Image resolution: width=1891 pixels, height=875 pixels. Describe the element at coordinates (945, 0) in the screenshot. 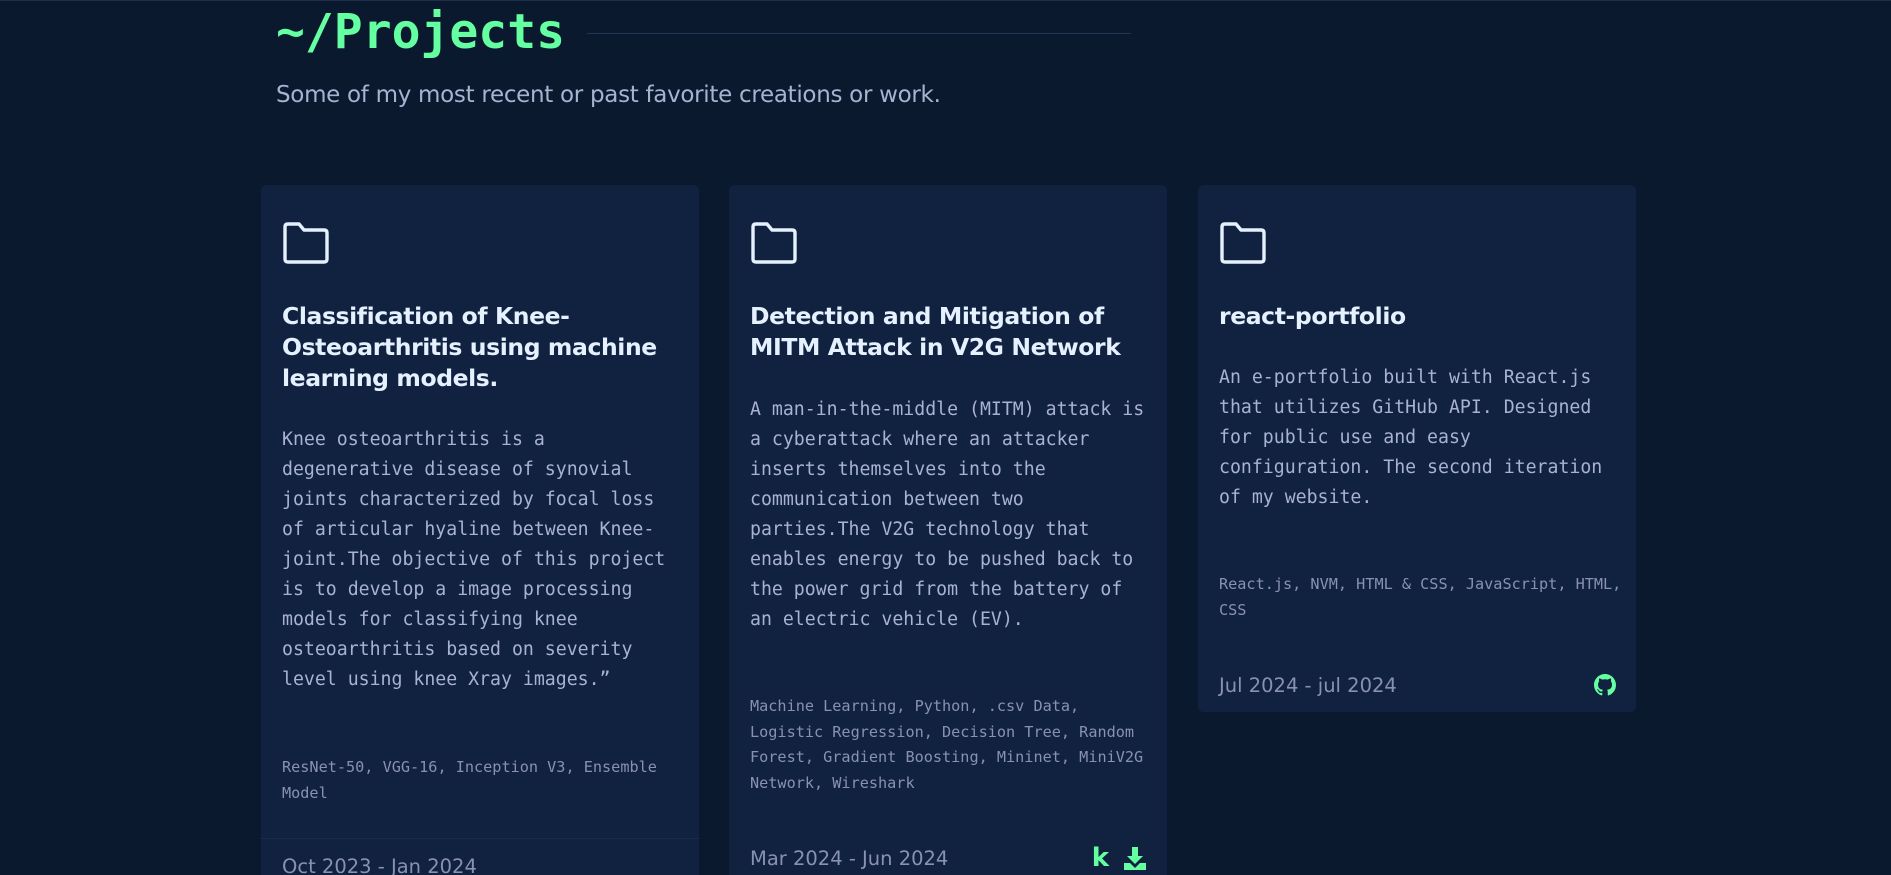

I see `top-border` at that location.